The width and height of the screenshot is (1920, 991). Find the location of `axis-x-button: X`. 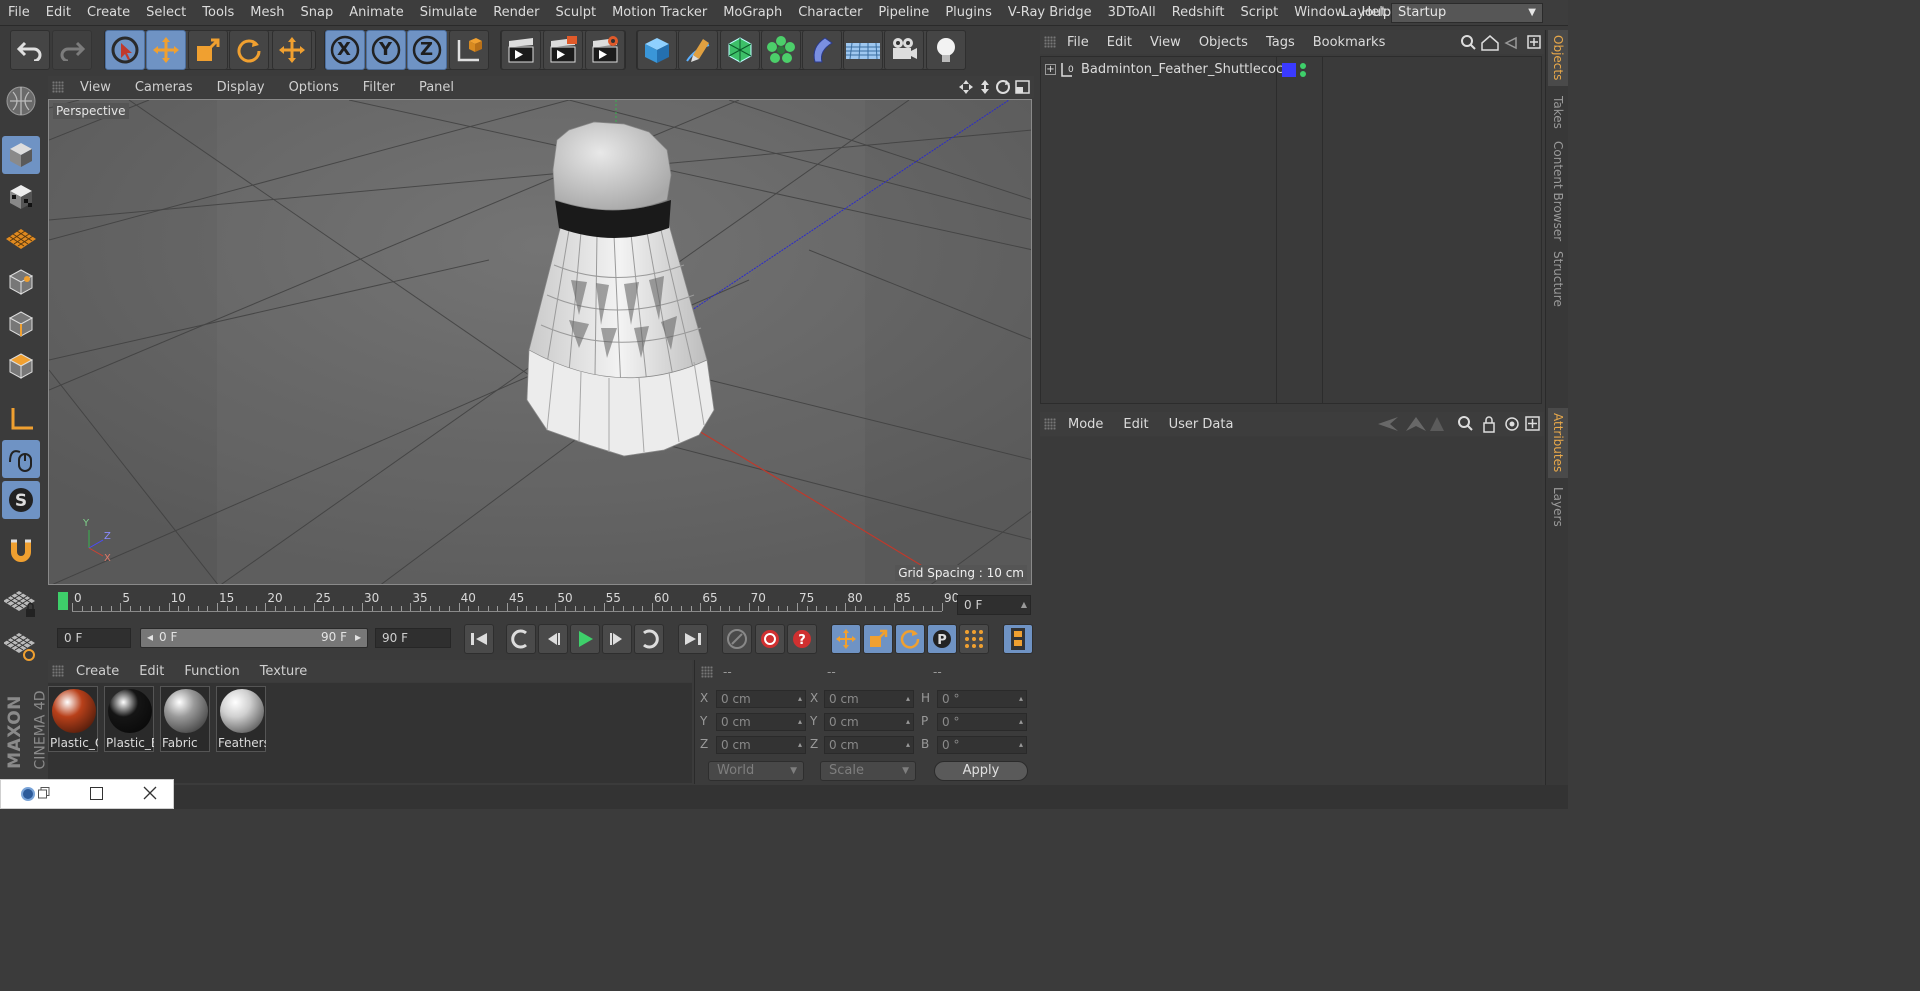

axis-x-button: X is located at coordinates (345, 50).